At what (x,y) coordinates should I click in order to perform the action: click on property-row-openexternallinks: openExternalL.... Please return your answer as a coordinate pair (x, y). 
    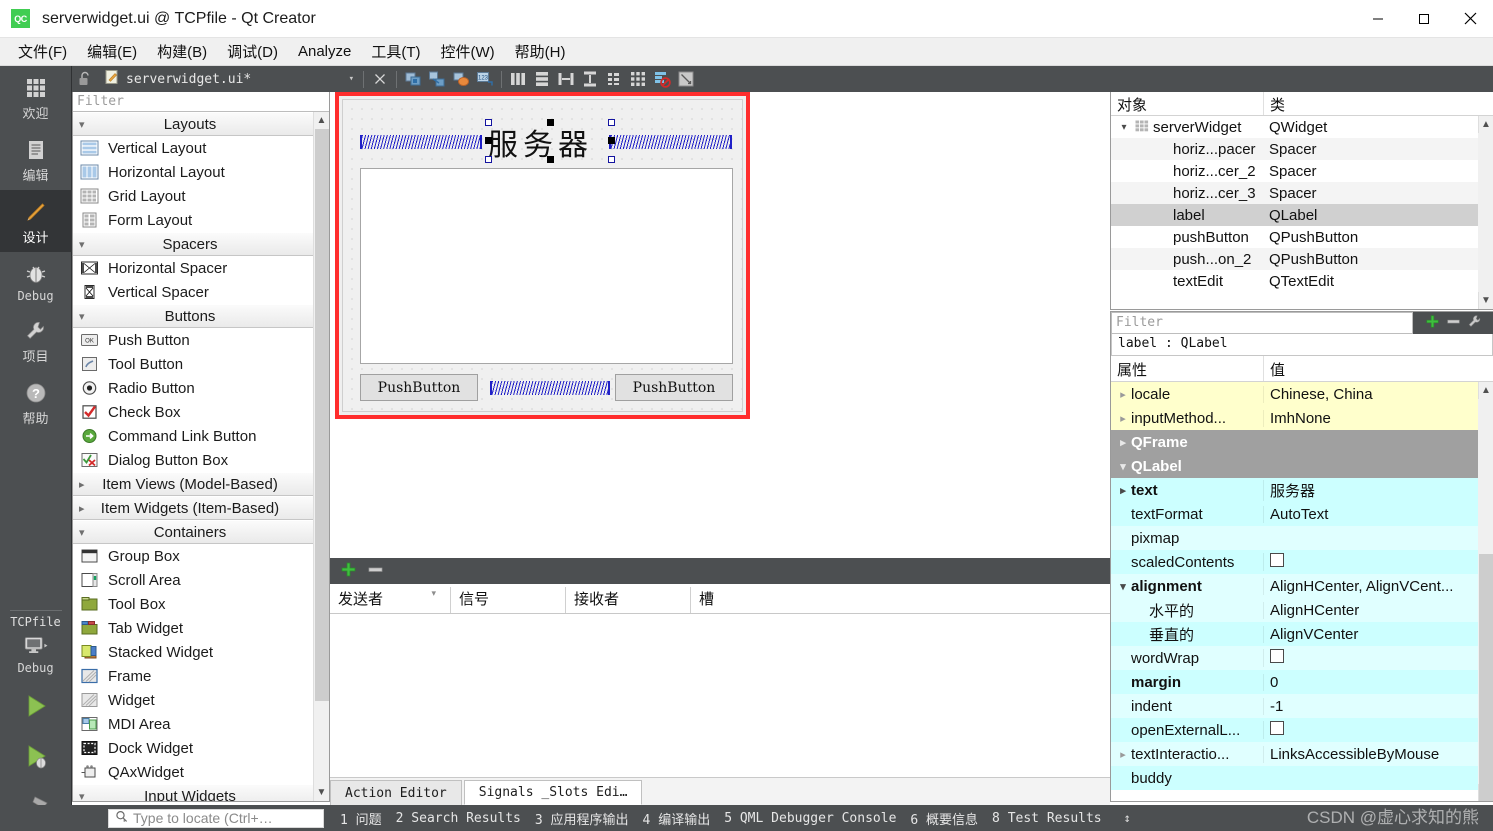
    Looking at the image, I should click on (1294, 730).